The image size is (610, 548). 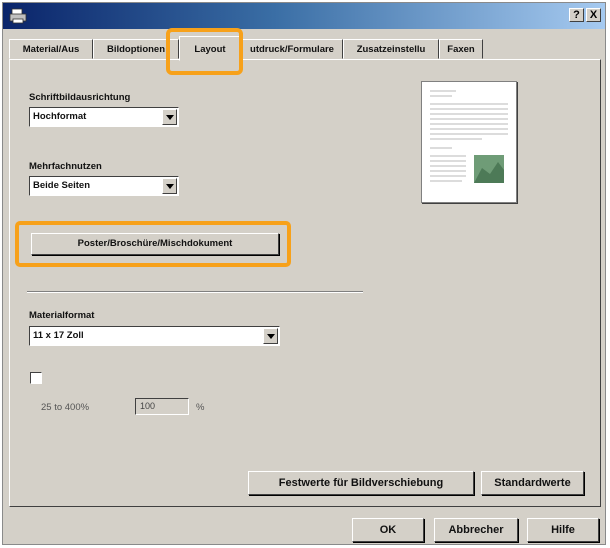 What do you see at coordinates (195, 292) in the screenshot?
I see `separator` at bounding box center [195, 292].